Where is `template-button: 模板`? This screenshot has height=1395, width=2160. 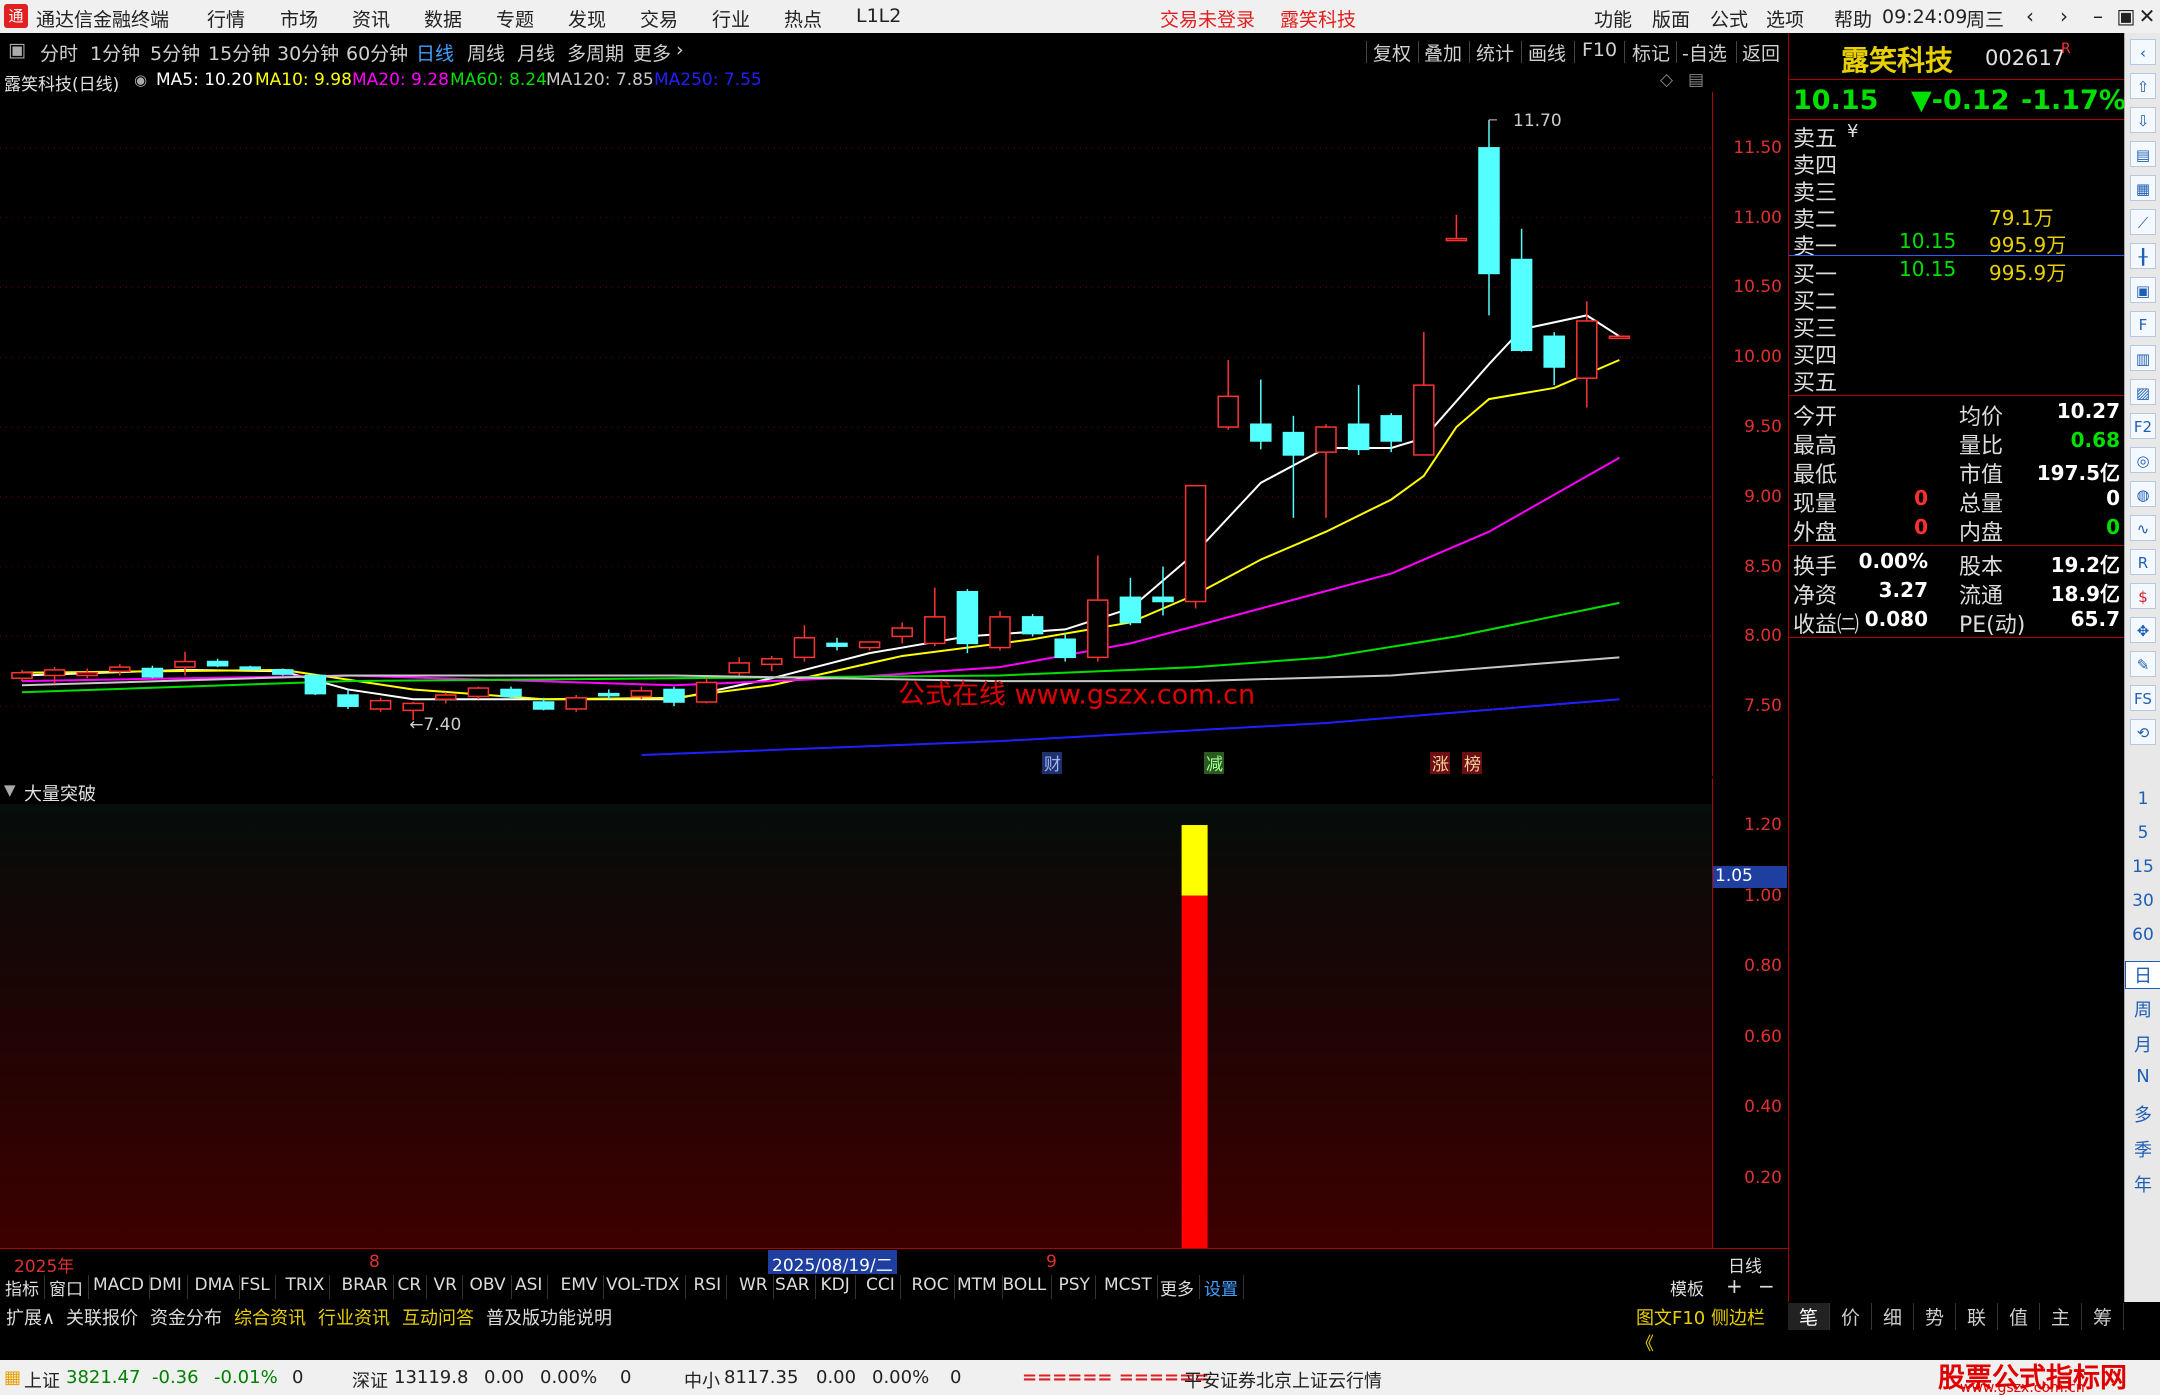
template-button: 模板 is located at coordinates (1687, 1287).